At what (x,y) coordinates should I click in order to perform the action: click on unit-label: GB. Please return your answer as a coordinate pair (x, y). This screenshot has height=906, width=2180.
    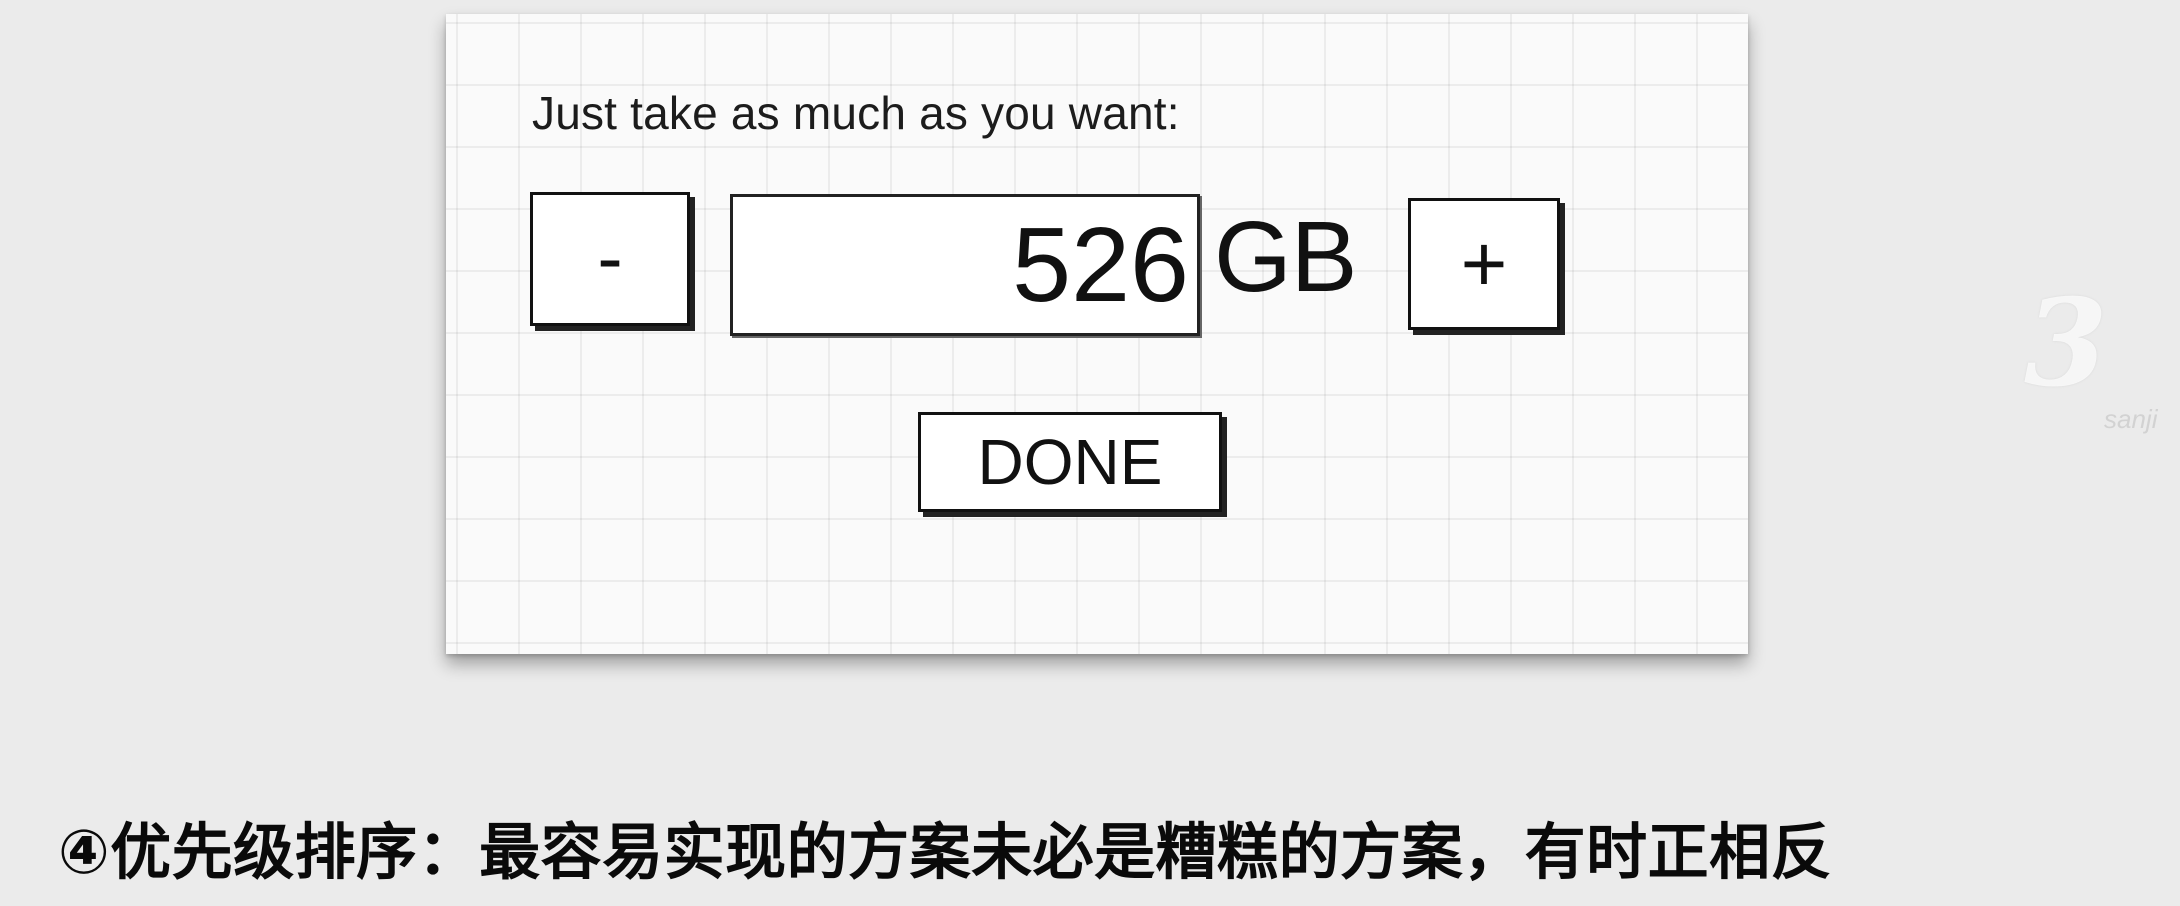
    Looking at the image, I should click on (1285, 257).